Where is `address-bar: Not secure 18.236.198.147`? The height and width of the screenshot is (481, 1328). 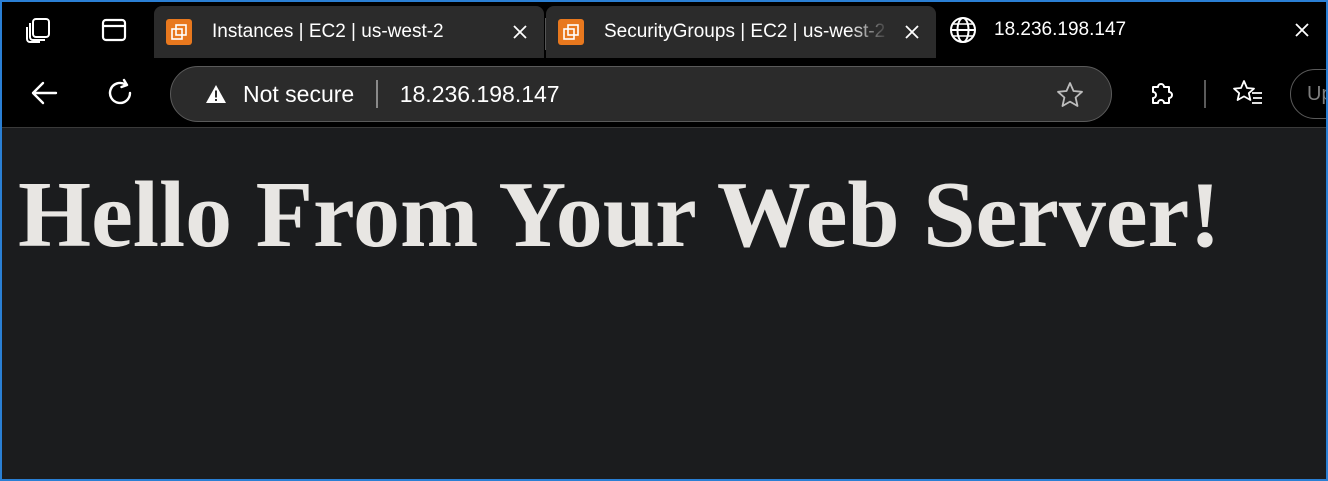
address-bar: Not secure 18.236.198.147 is located at coordinates (641, 94).